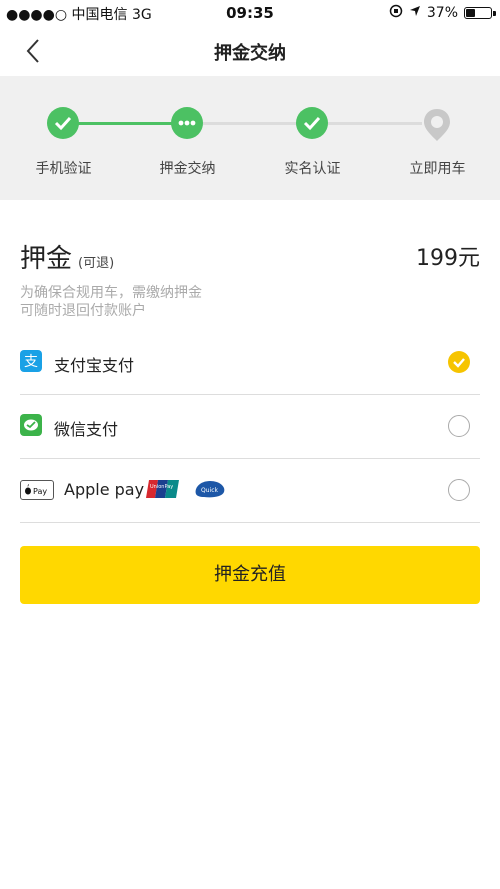 This screenshot has width=500, height=889. What do you see at coordinates (250, 575) in the screenshot?
I see `recharge-deposit-button: 押金充值` at bounding box center [250, 575].